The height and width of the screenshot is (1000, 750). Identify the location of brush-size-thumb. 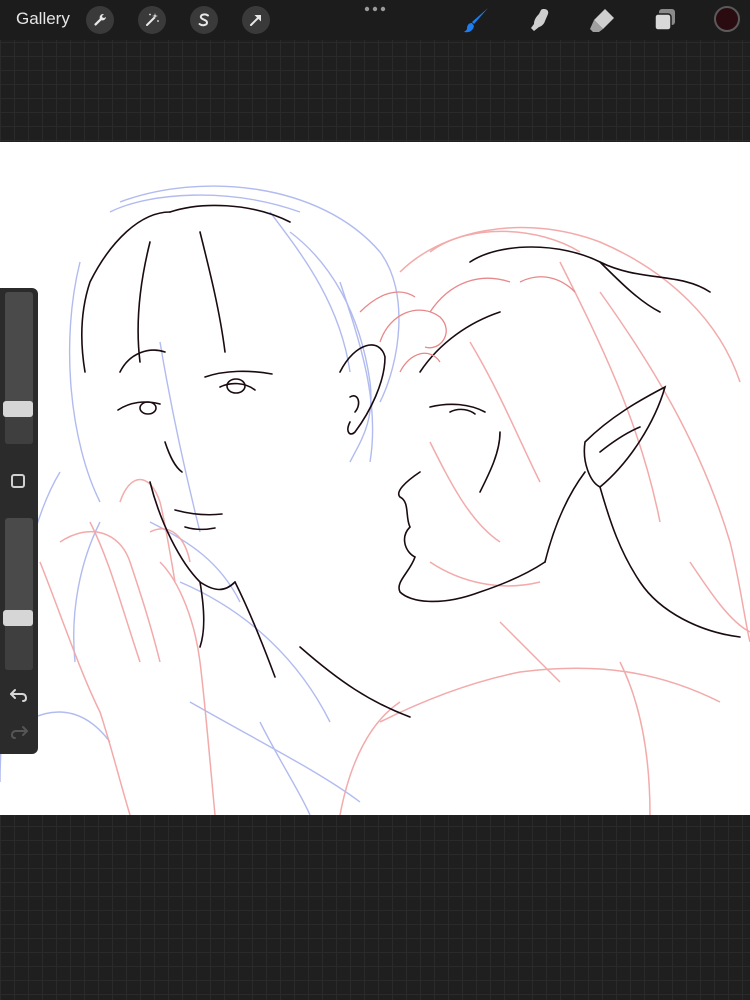
(18, 408).